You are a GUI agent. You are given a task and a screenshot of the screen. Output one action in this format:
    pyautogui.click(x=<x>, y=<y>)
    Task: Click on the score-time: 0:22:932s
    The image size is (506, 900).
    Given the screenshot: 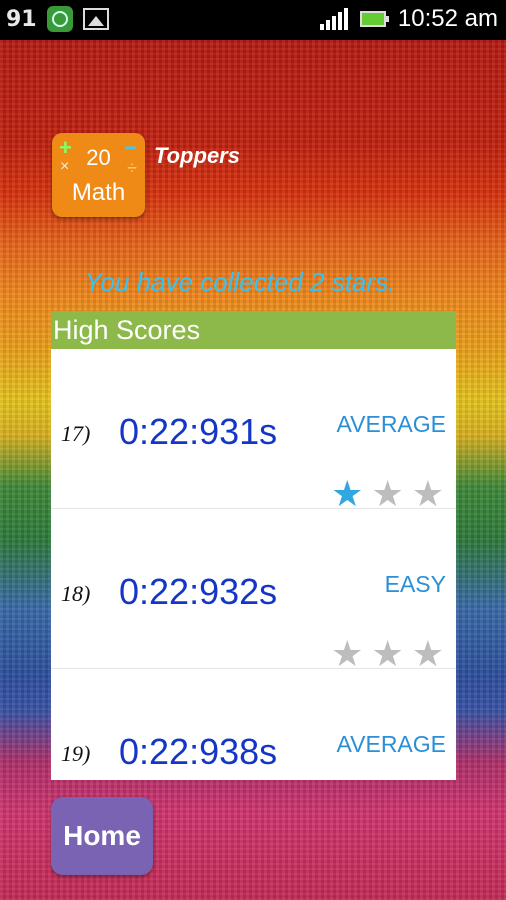 What is the action you would take?
    pyautogui.click(x=198, y=591)
    